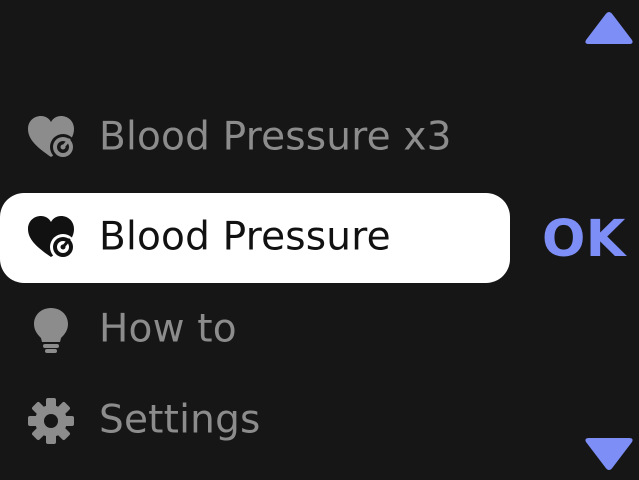 The width and height of the screenshot is (639, 480). I want to click on menu-item-settings: Settings, so click(255, 421).